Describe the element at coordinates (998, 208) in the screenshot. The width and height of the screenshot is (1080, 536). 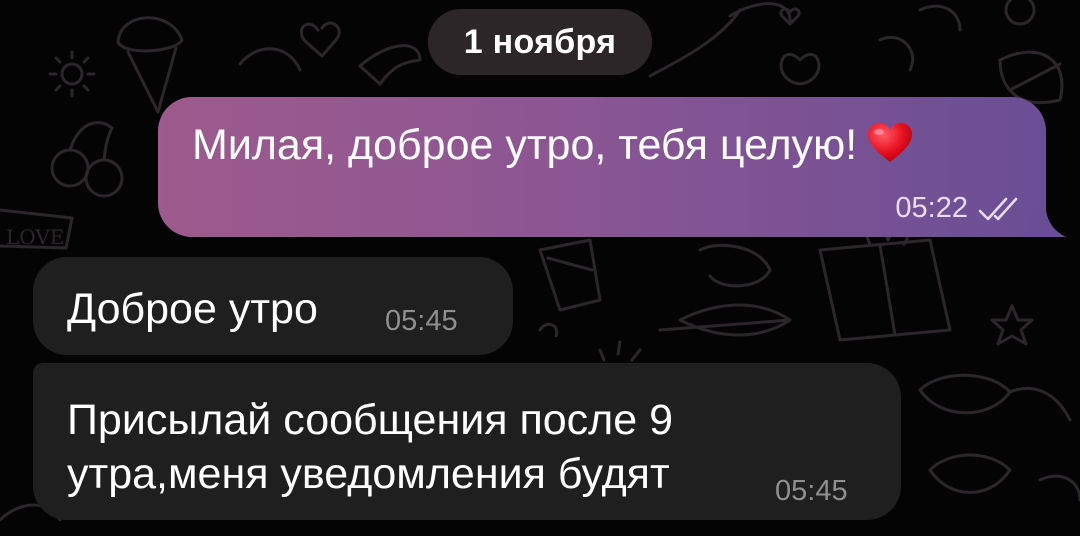
I see `double-check-read-icon` at that location.